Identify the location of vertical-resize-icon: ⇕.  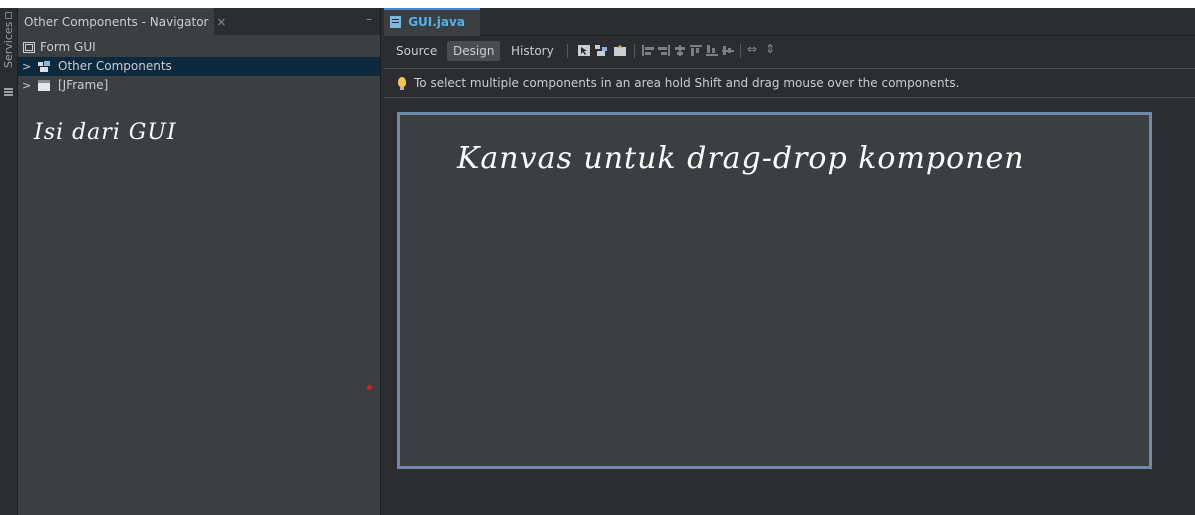
(770, 49).